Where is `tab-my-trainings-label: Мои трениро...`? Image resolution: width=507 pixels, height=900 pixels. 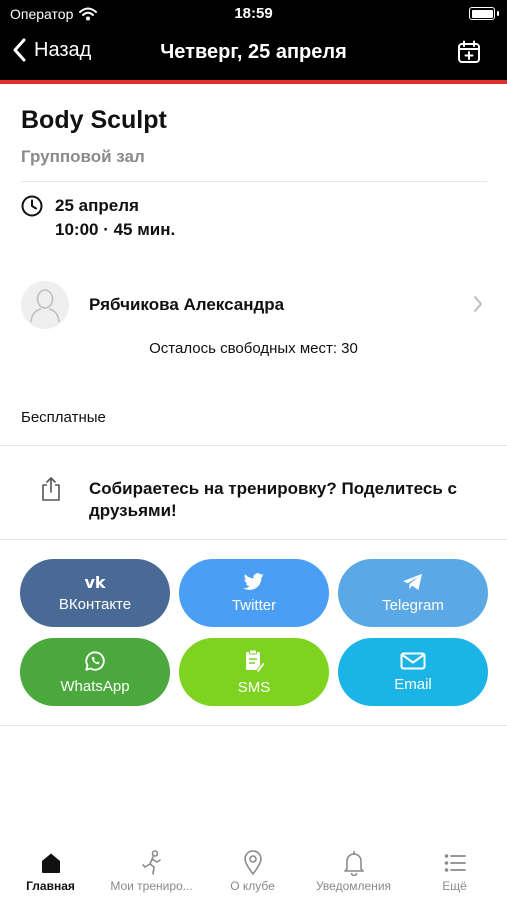
tab-my-trainings-label: Мои трениро... is located at coordinates (151, 886).